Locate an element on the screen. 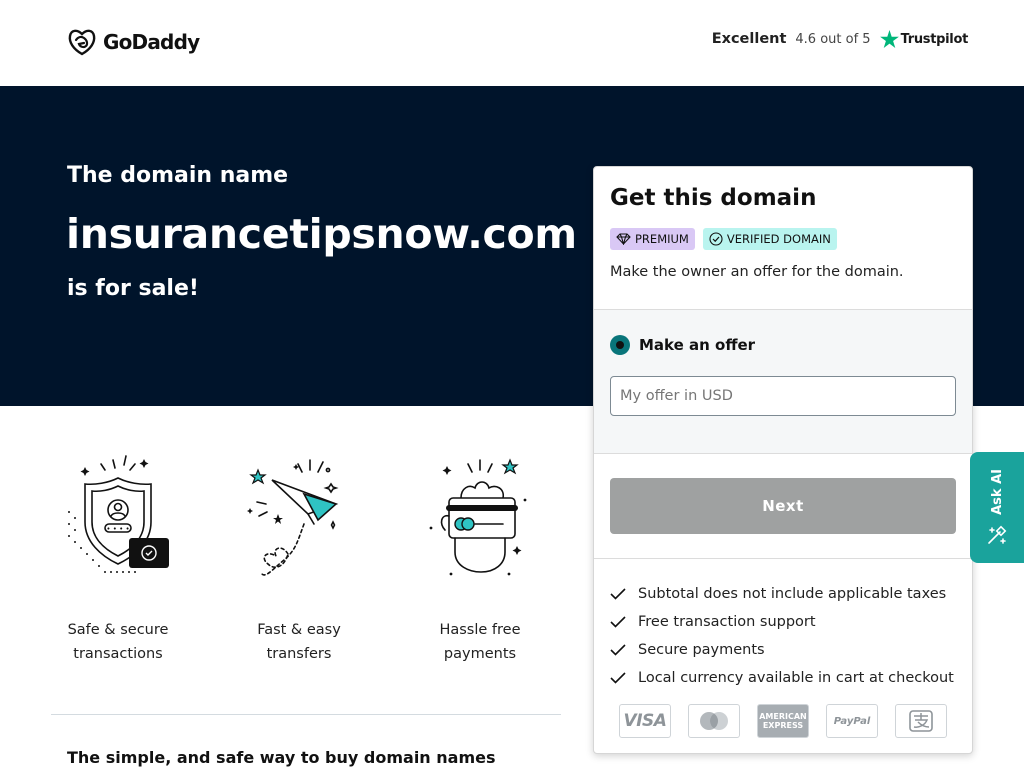 The width and height of the screenshot is (1024, 768). feature-label-line1: Safe & secure is located at coordinates (118, 630).